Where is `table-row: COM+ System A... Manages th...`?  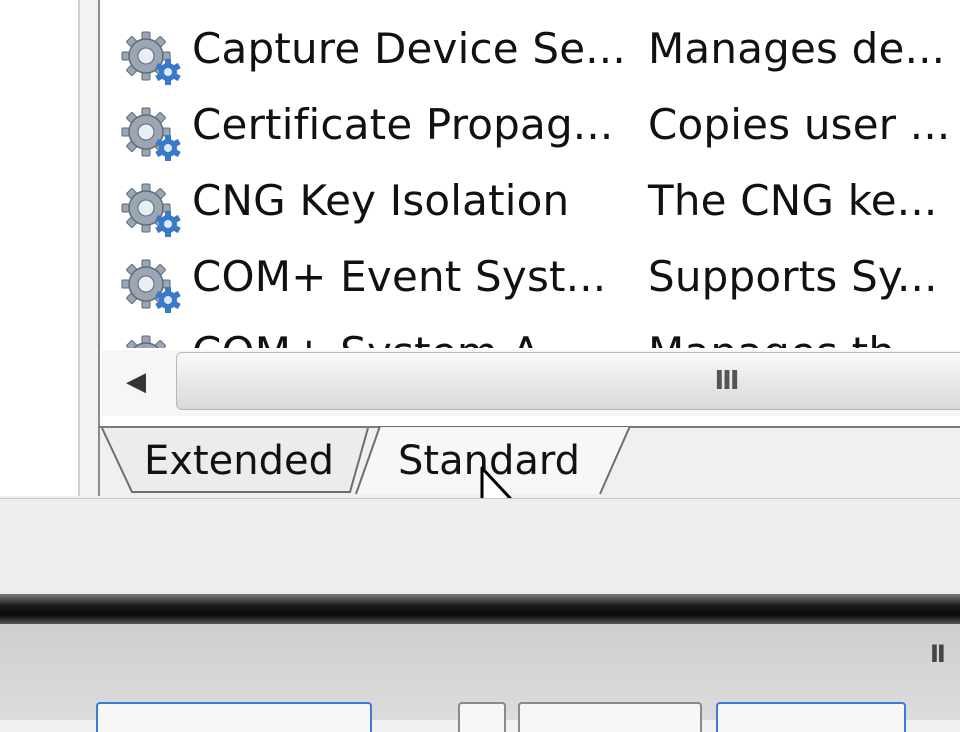 table-row: COM+ System A... Manages th... is located at coordinates (530, 333).